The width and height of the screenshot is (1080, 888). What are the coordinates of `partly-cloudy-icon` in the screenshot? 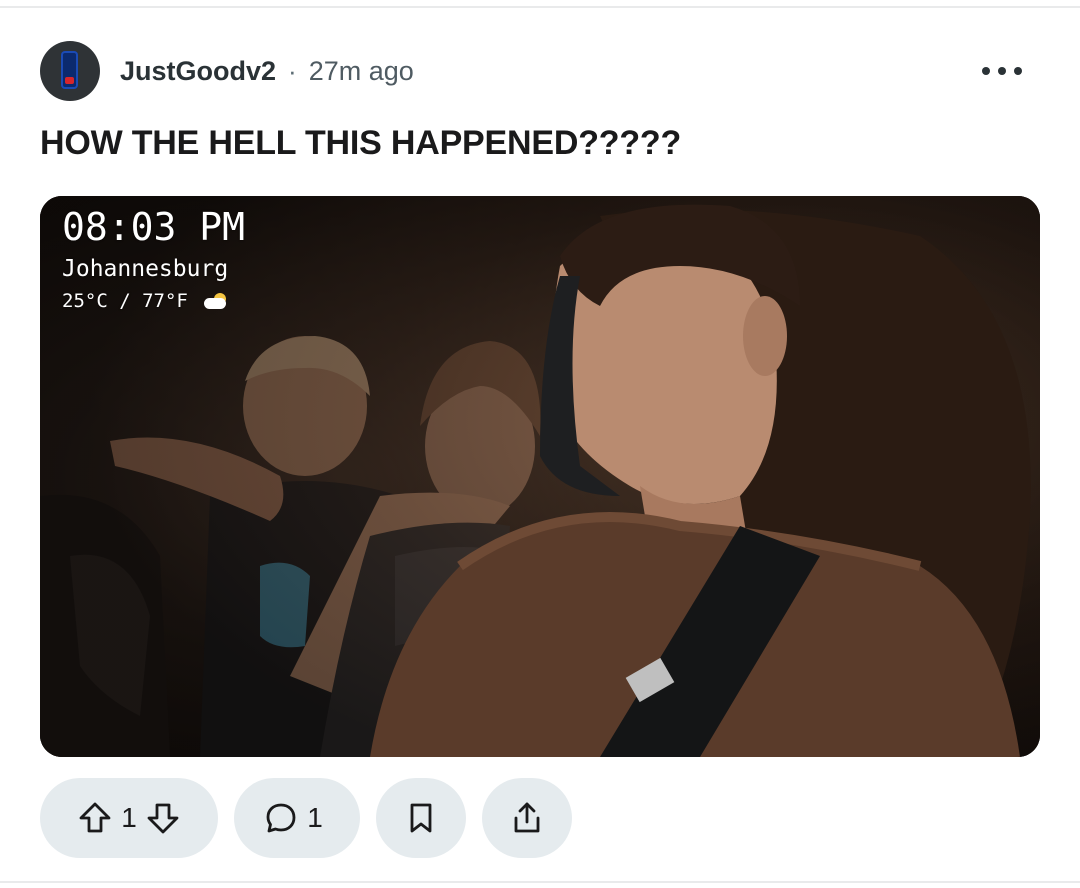 It's located at (215, 301).